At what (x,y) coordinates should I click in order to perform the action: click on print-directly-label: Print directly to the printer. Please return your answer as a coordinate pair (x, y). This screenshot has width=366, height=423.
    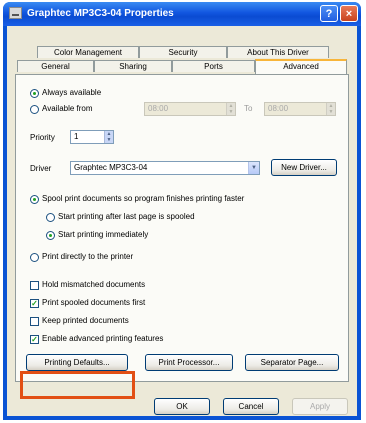
    Looking at the image, I should click on (88, 256).